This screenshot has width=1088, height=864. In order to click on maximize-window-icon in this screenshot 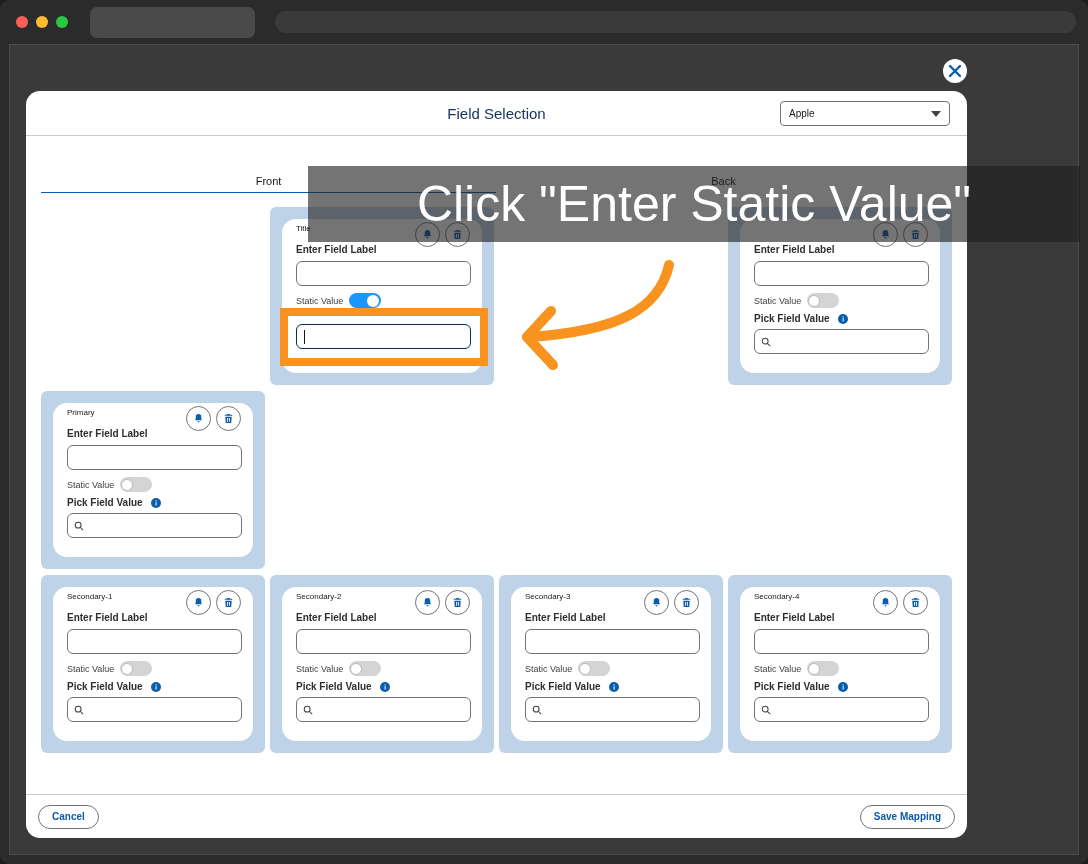, I will do `click(62, 22)`.